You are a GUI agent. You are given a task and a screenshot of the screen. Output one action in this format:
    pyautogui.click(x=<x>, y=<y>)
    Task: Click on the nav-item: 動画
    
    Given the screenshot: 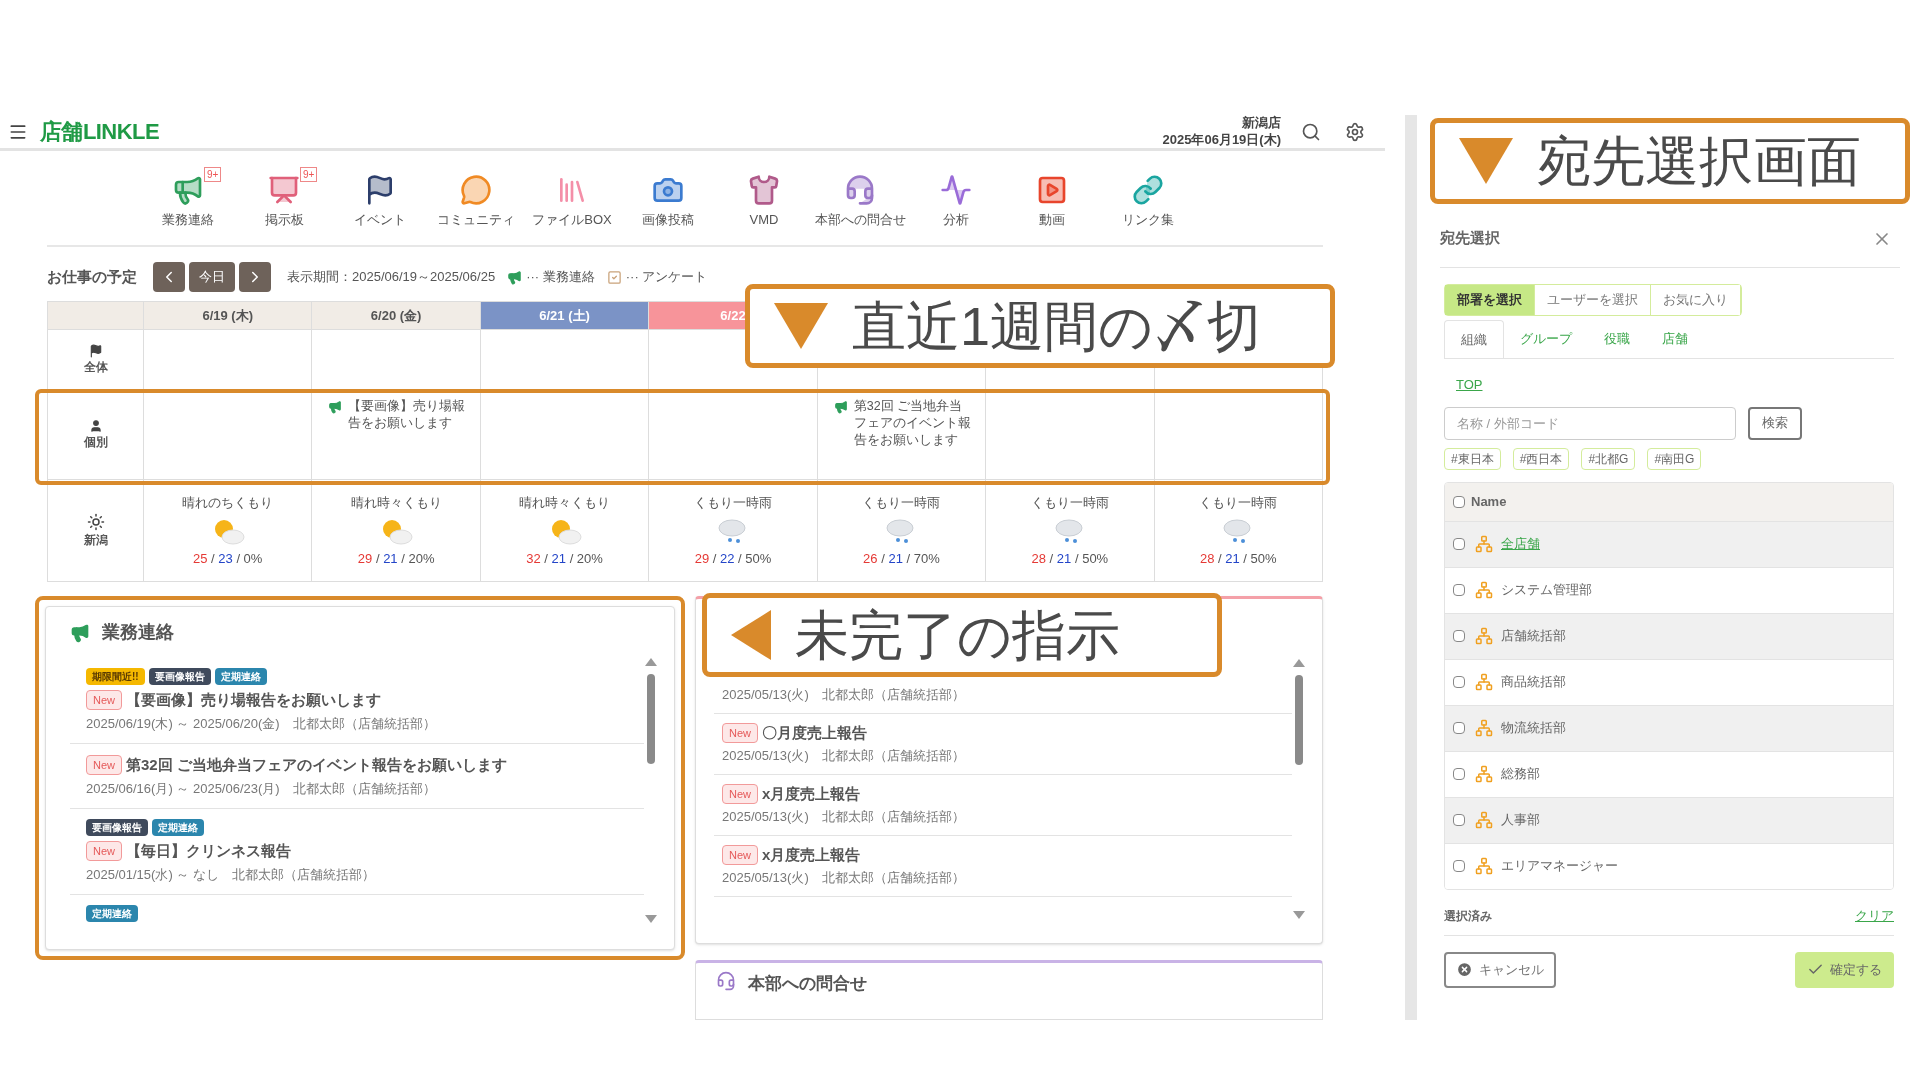 What is the action you would take?
    pyautogui.click(x=1052, y=201)
    